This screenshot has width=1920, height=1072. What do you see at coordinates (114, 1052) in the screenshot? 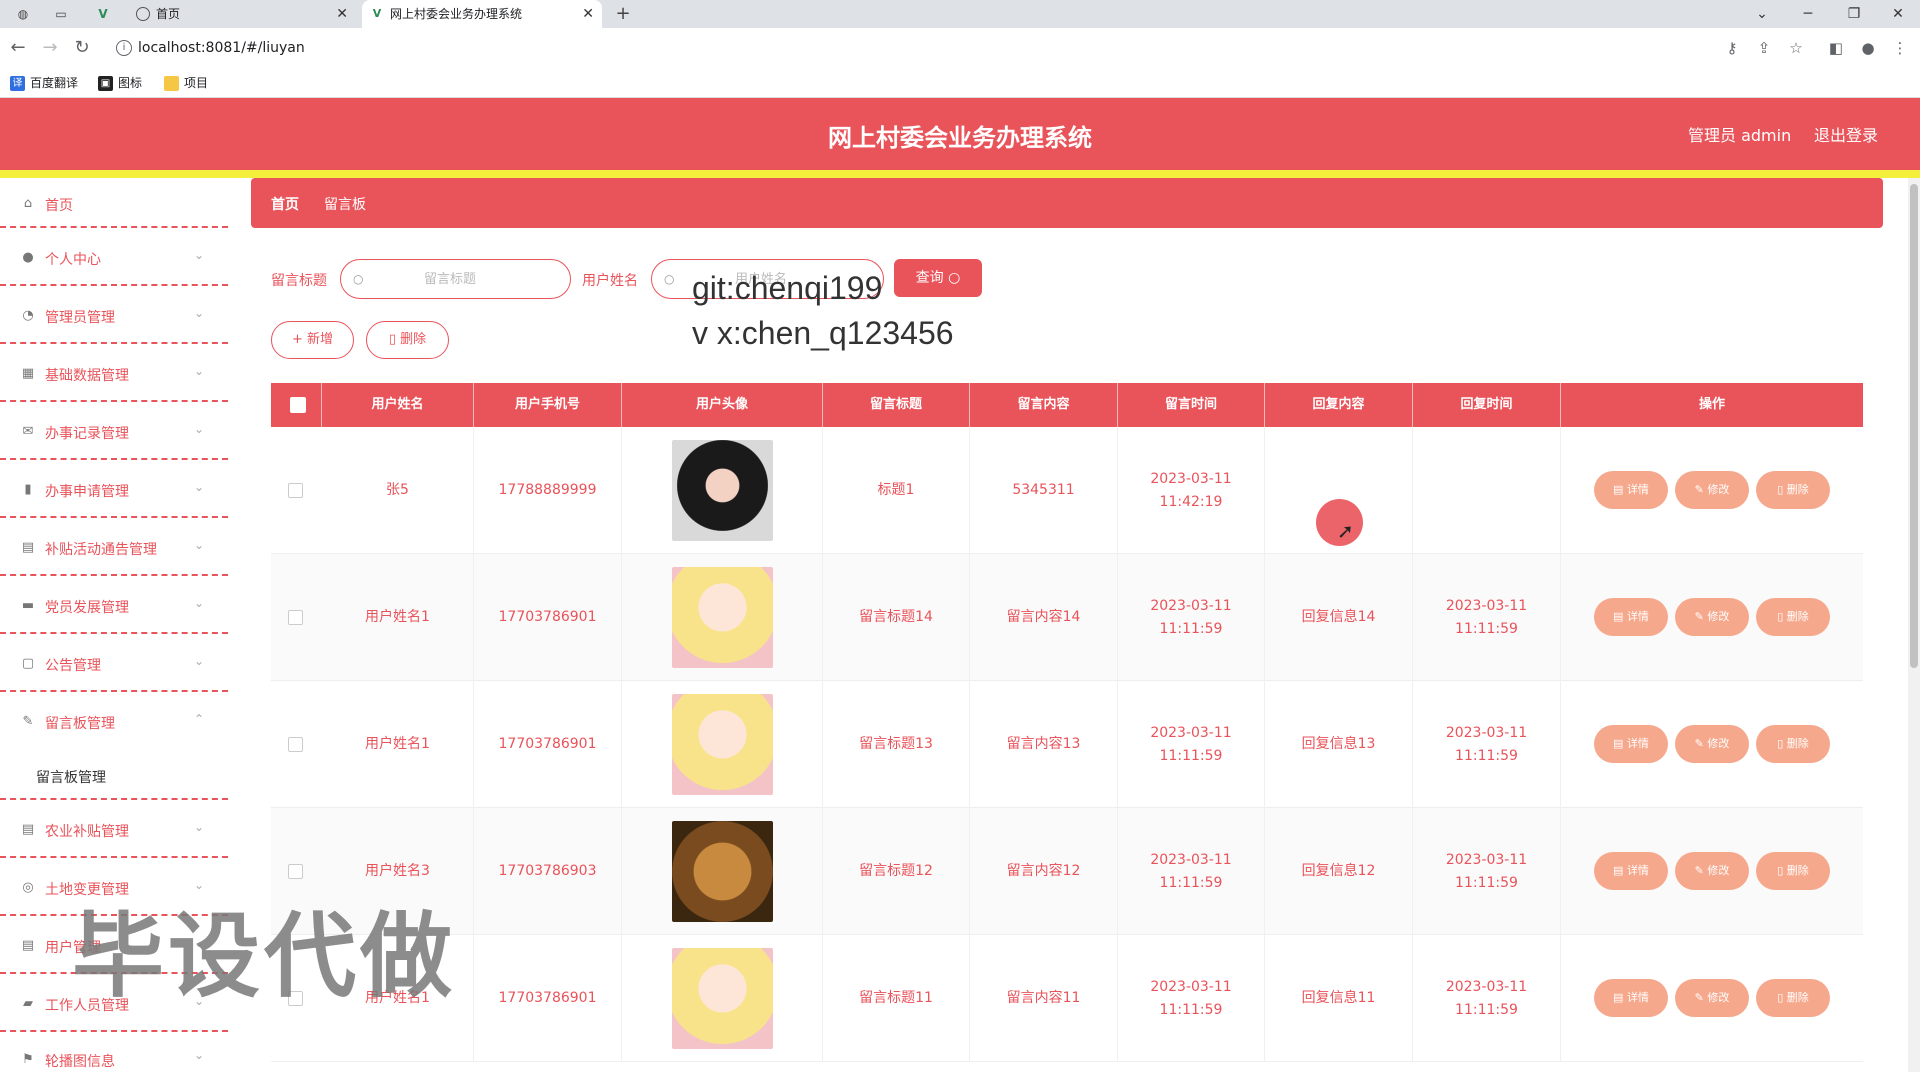
I see `sidebar-item-carousel: ⚑ 轮播图信息 ⌄` at bounding box center [114, 1052].